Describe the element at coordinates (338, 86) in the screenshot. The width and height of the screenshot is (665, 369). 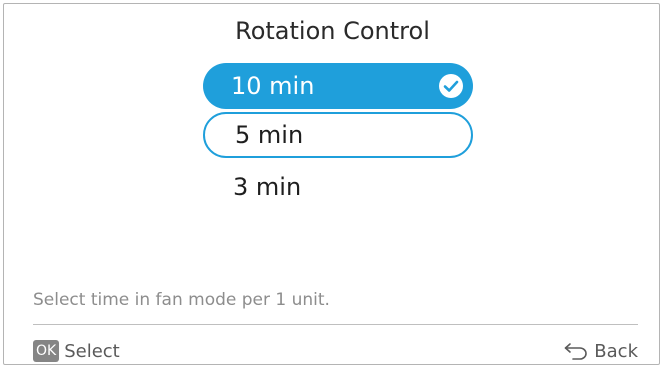
I see `option-10-min: 10 min` at that location.